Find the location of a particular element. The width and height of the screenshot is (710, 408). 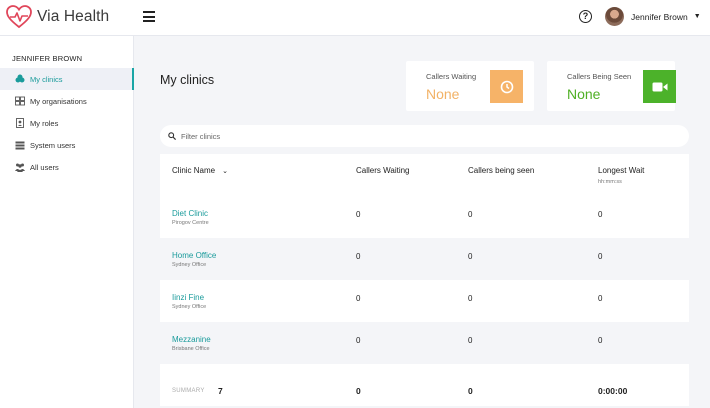

sidebar-item-my-organisations: My organisations is located at coordinates (67, 101).